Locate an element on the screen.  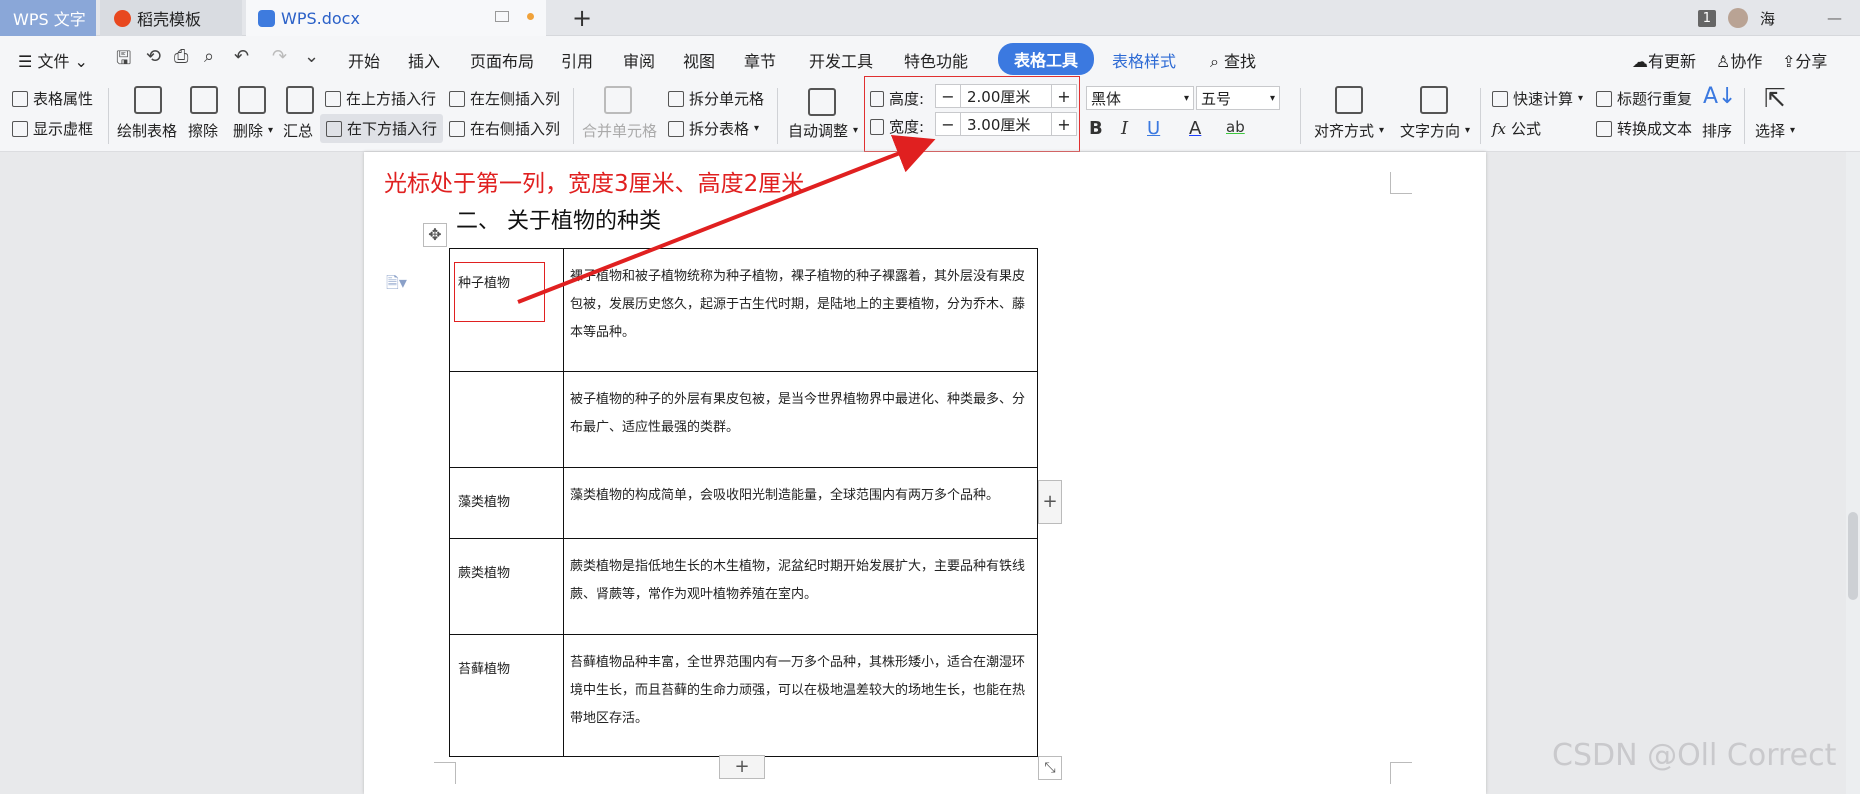
add-row-button: + is located at coordinates (742, 767).